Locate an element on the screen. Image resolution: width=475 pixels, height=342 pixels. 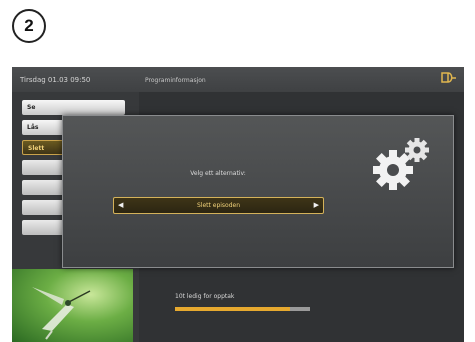
program-thumbnail is located at coordinates (72, 305).